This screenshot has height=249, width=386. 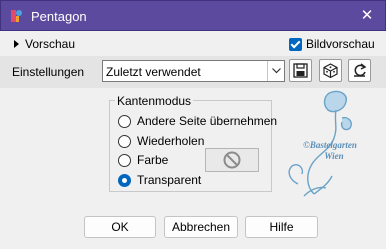 I want to click on app-logo-icon, so click(x=16, y=16).